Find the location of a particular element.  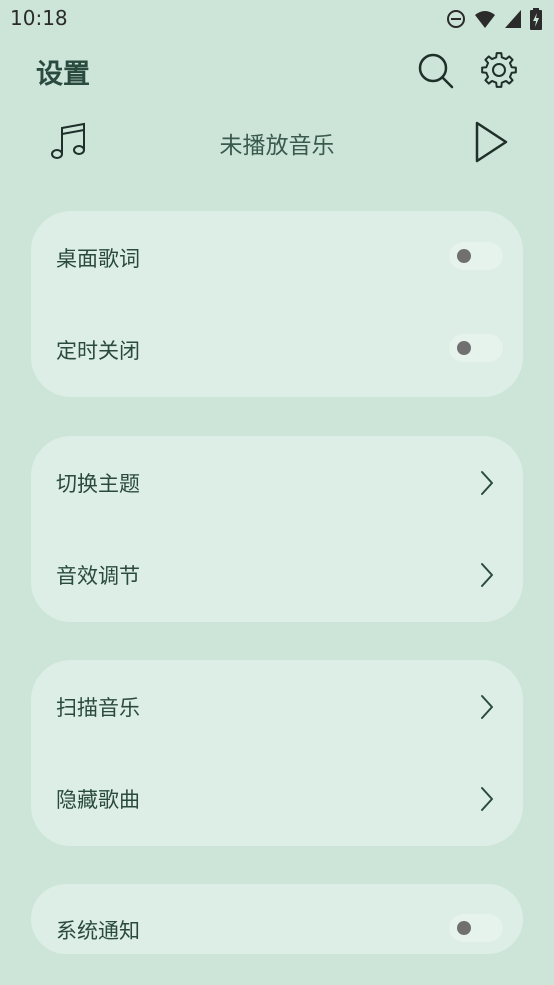

now-playing-bar: 未播放音乐 is located at coordinates (277, 142).